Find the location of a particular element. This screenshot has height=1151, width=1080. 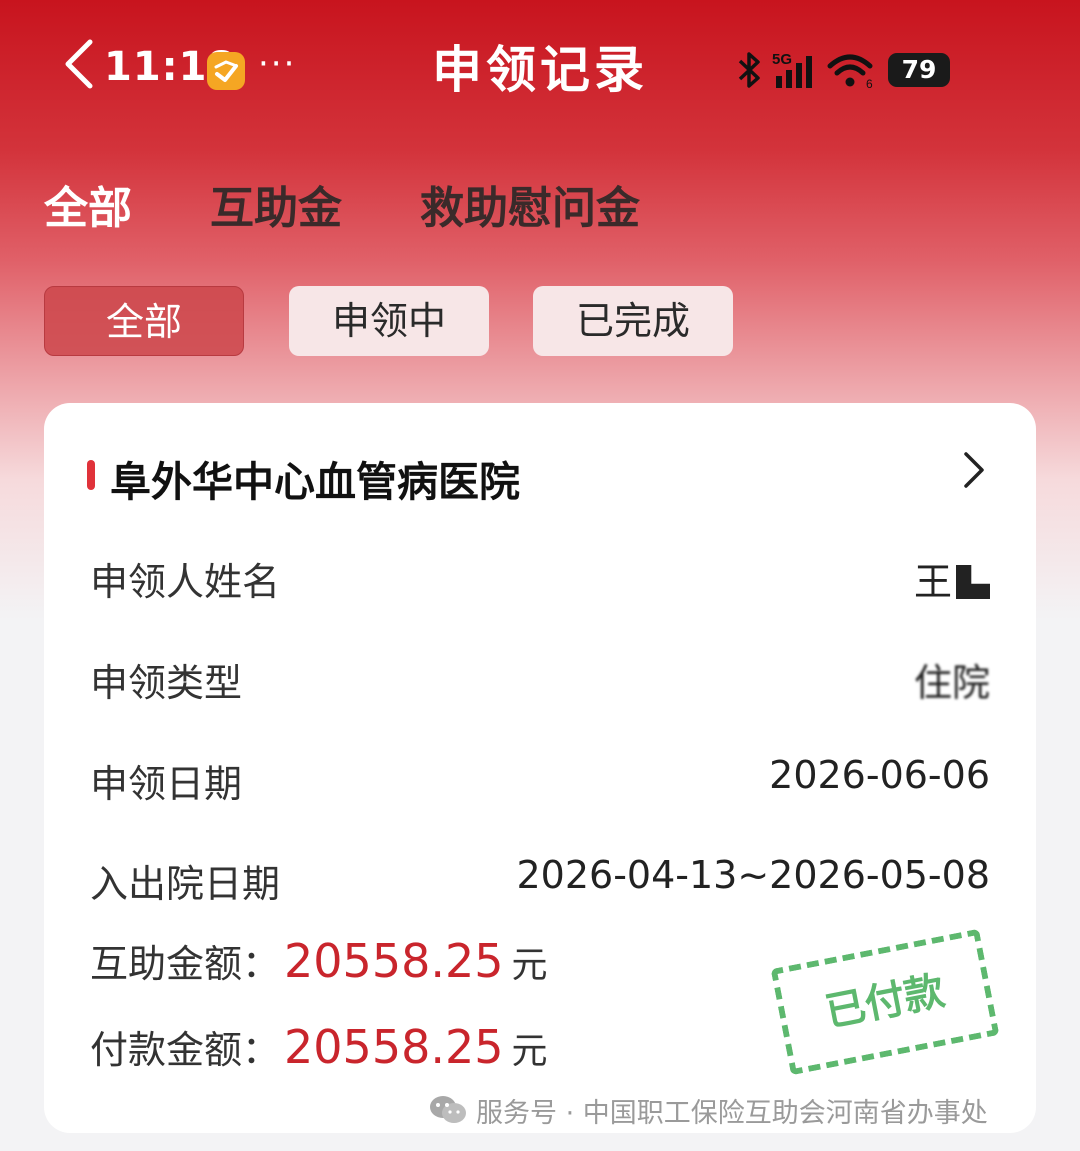

applicant-label: 申领人姓名 is located at coordinates (185, 582).